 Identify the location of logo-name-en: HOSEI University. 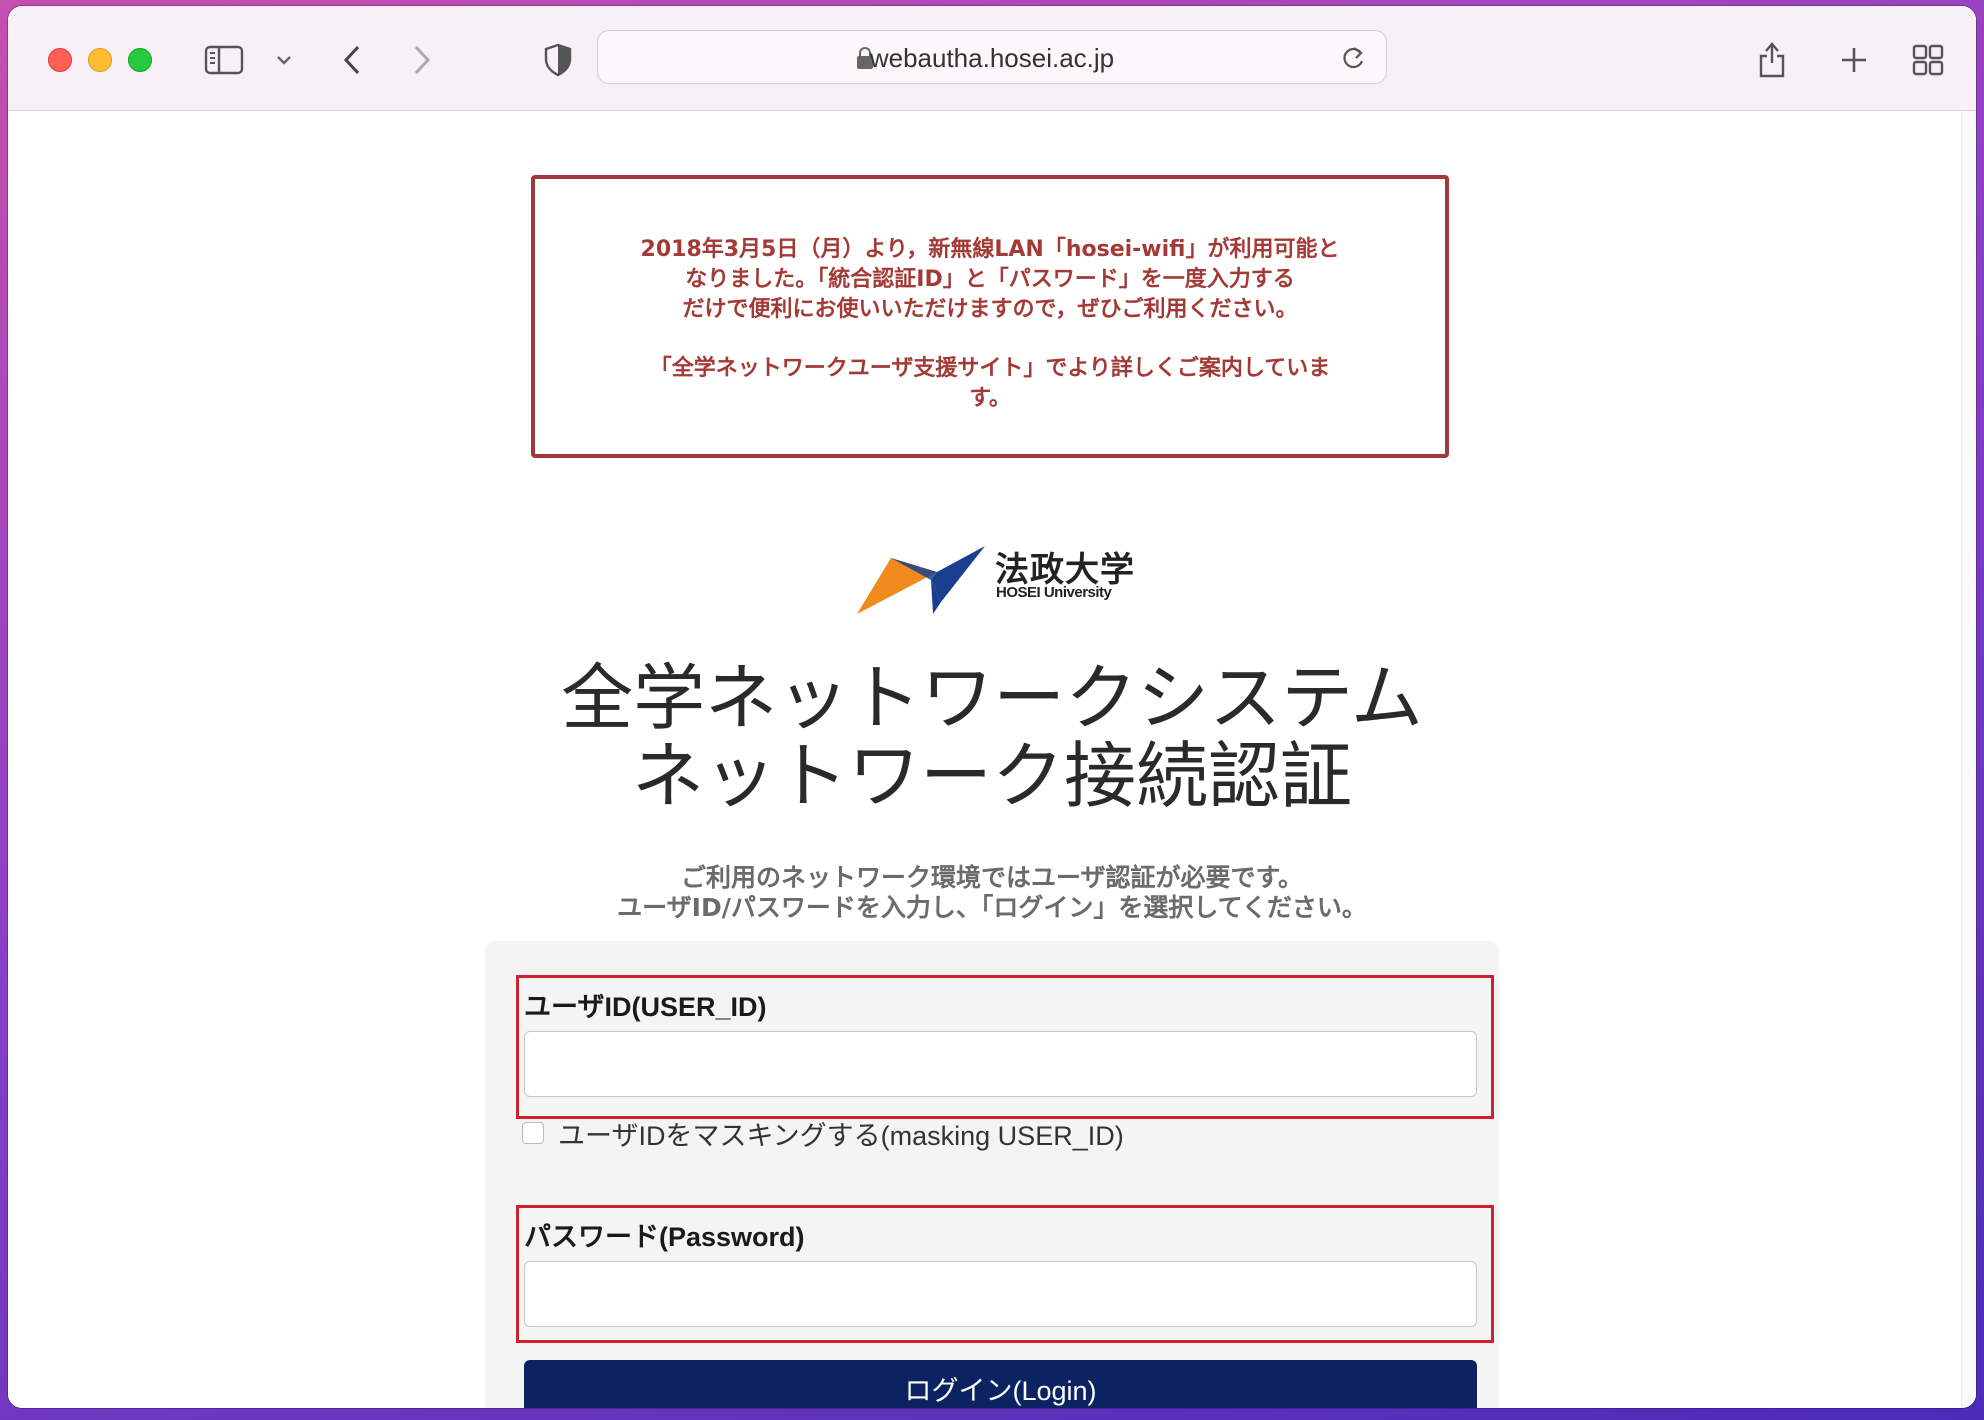
(1054, 592).